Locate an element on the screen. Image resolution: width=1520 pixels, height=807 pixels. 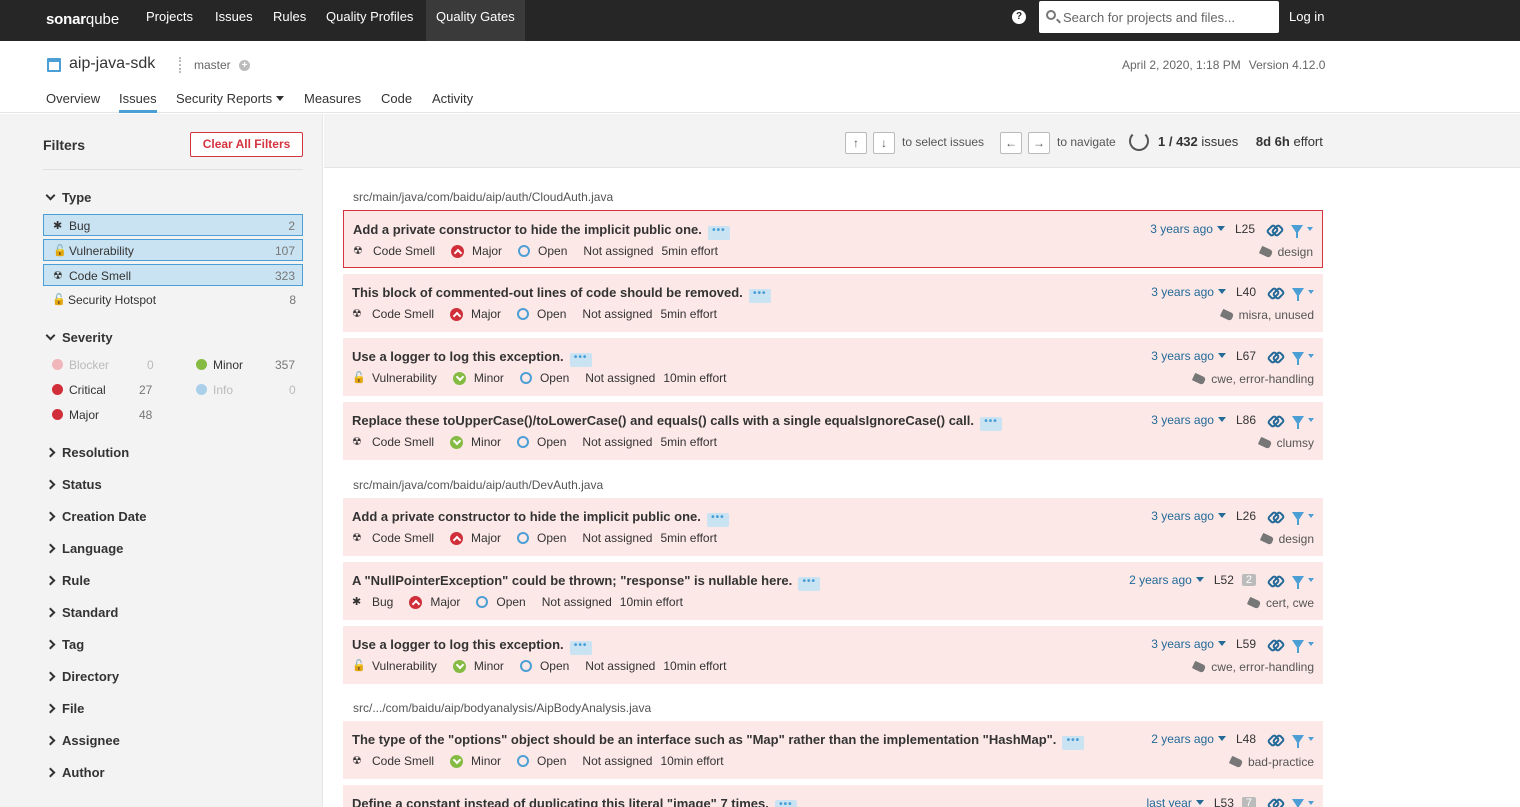
arrow-up-key: ↑ is located at coordinates (856, 143).